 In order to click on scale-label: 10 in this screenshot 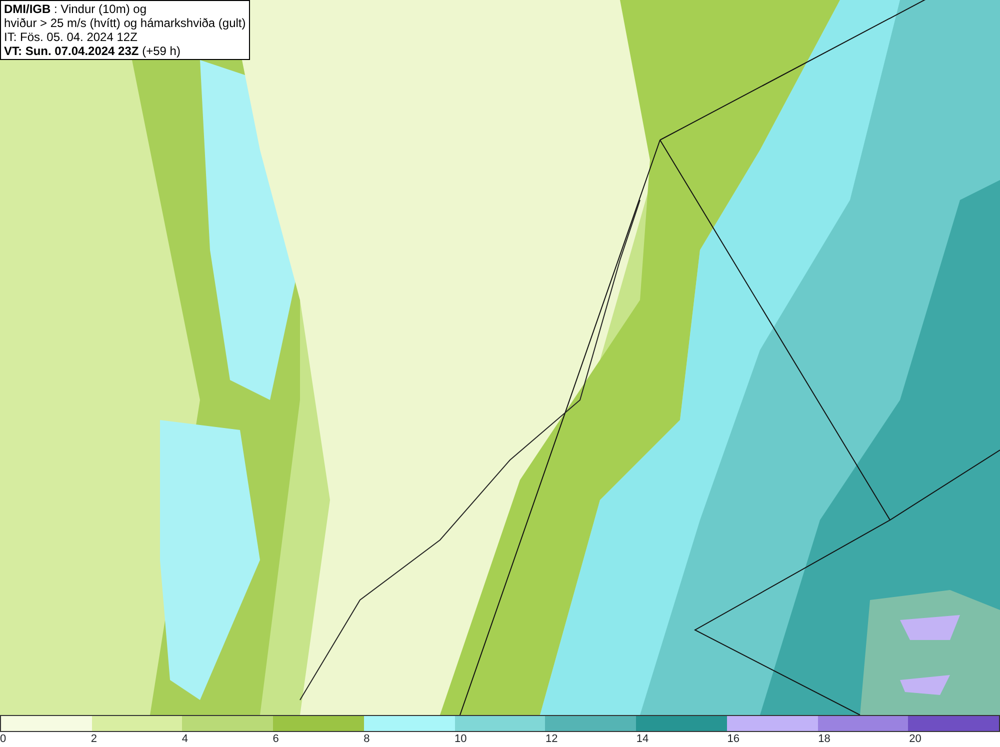, I will do `click(460, 739)`.